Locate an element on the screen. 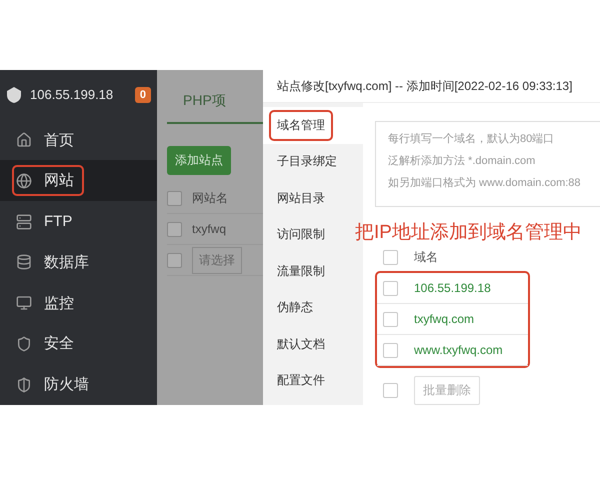  nav-item: 配置文件 is located at coordinates (313, 380).